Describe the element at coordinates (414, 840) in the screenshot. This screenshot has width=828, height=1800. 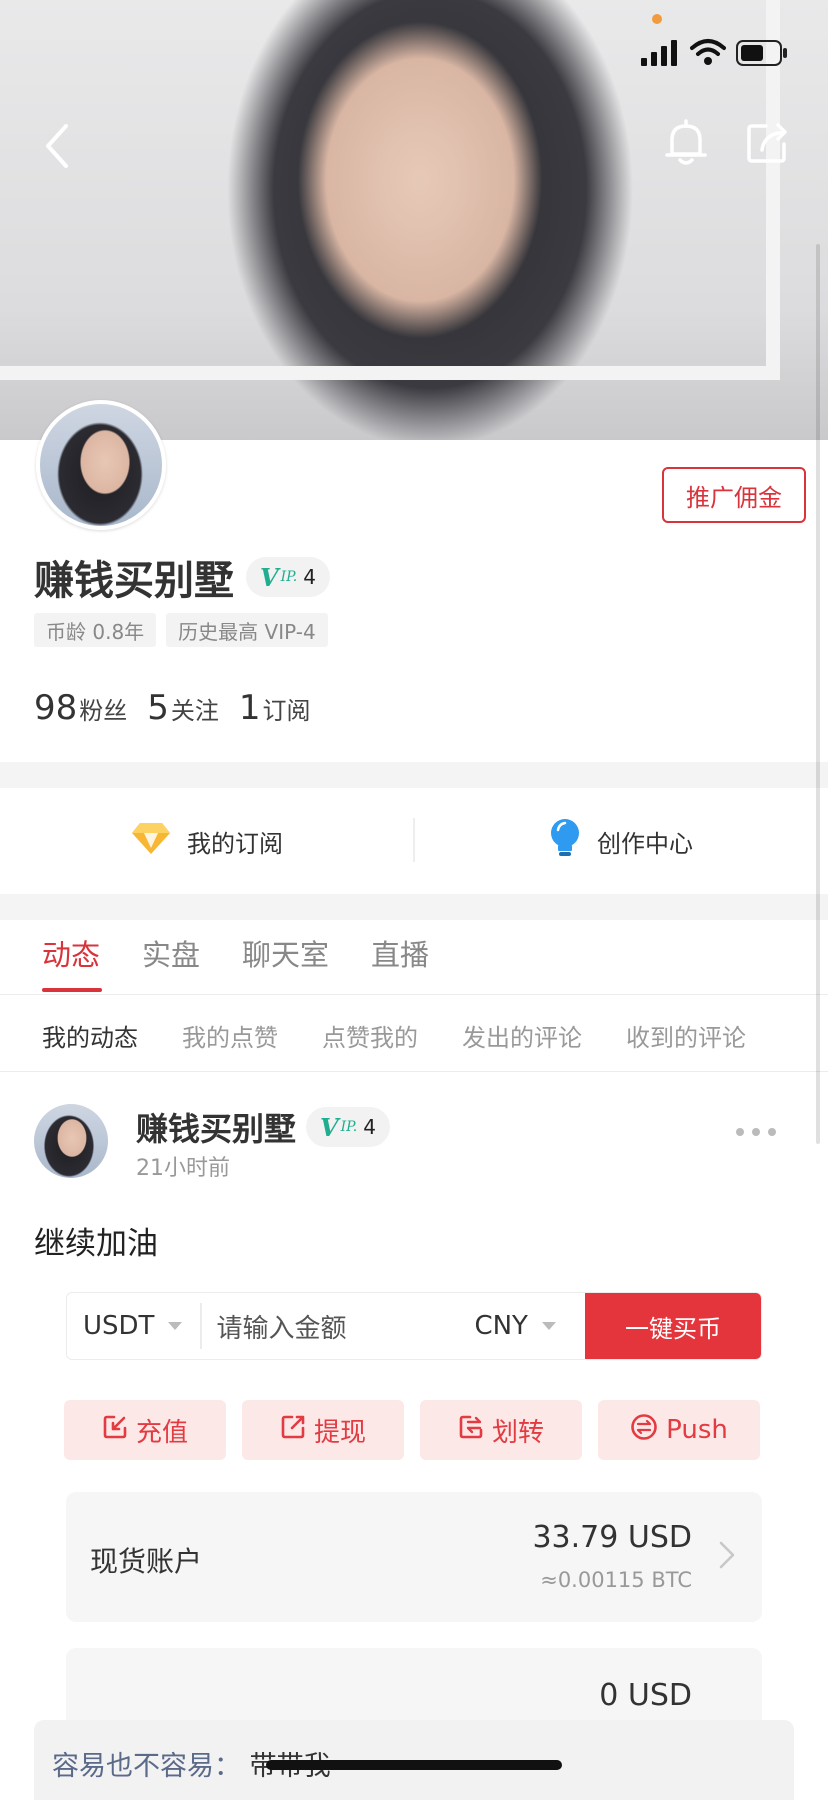
I see `quick-divider` at that location.